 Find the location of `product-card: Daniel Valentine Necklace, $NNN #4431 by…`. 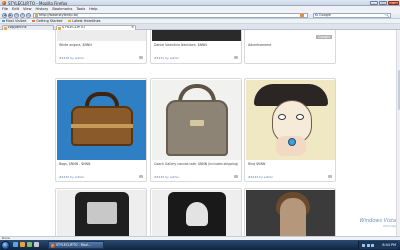

product-card: Daniel Valentine Necklace, $NNN #4431 by… is located at coordinates (196, 47).